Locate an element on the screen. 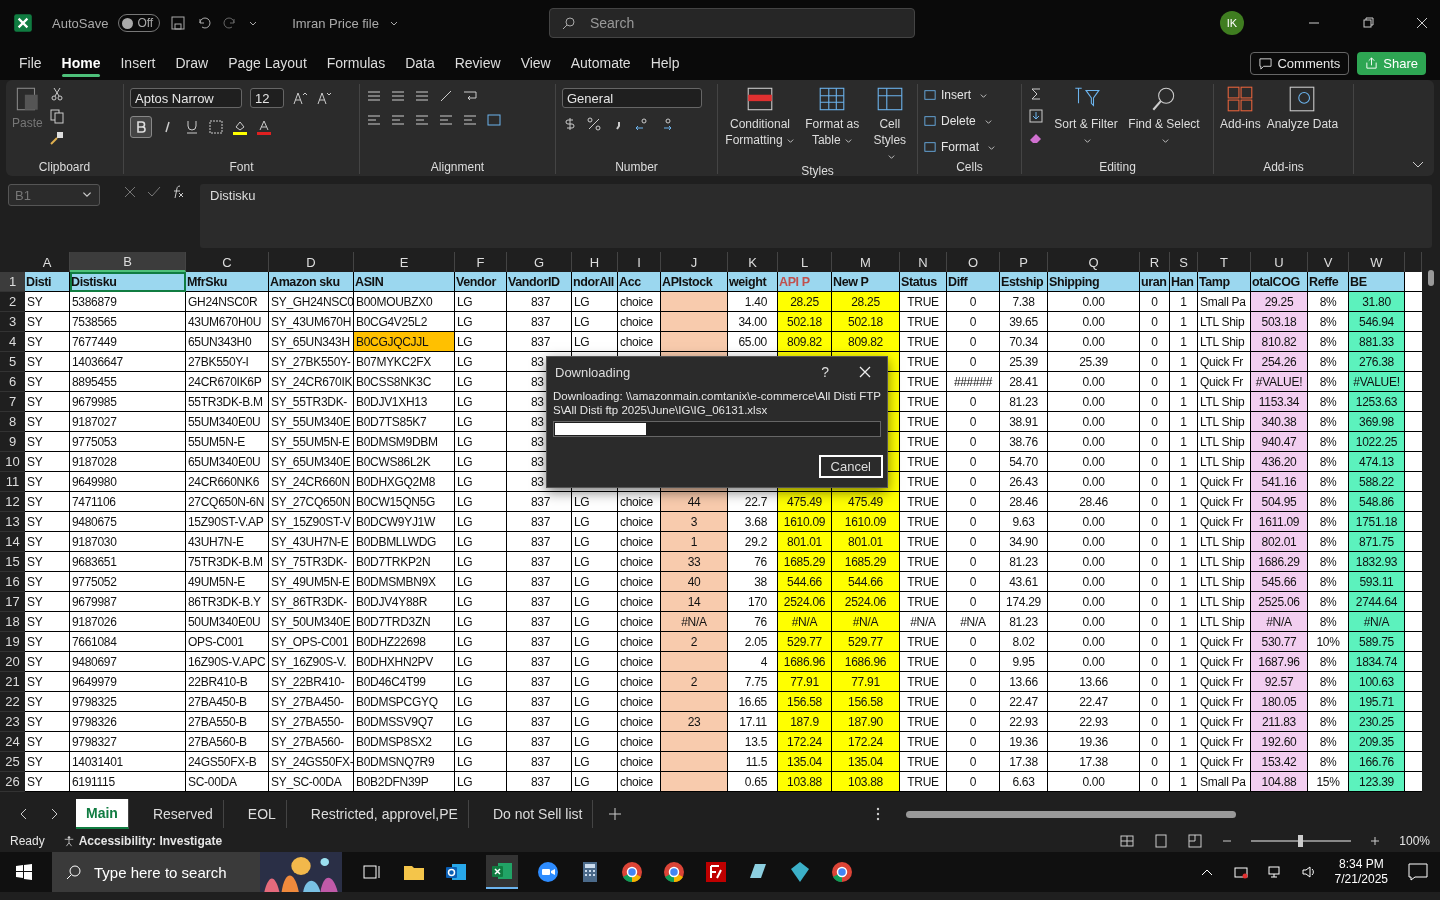 This screenshot has width=1440, height=900. font-color-icon is located at coordinates (264, 127).